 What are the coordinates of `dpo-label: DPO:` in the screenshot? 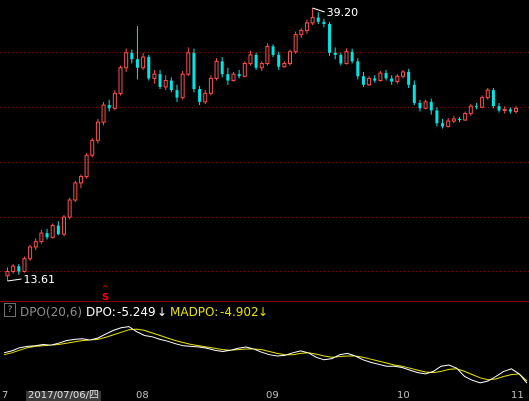 It's located at (101, 312).